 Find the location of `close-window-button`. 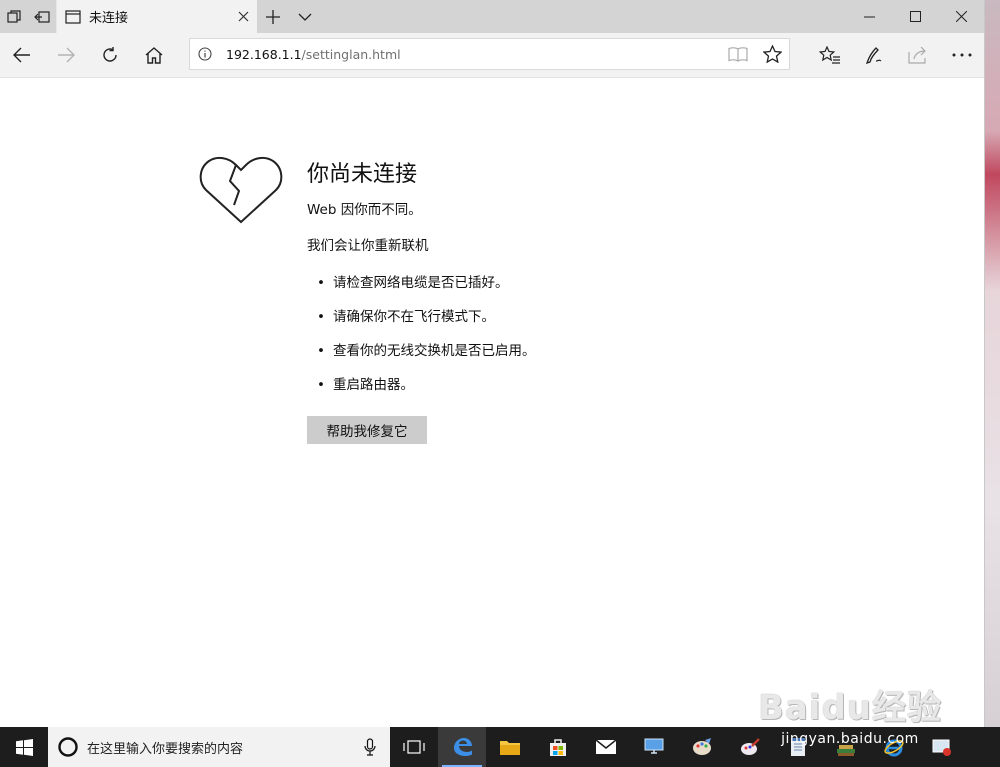

close-window-button is located at coordinates (961, 16).